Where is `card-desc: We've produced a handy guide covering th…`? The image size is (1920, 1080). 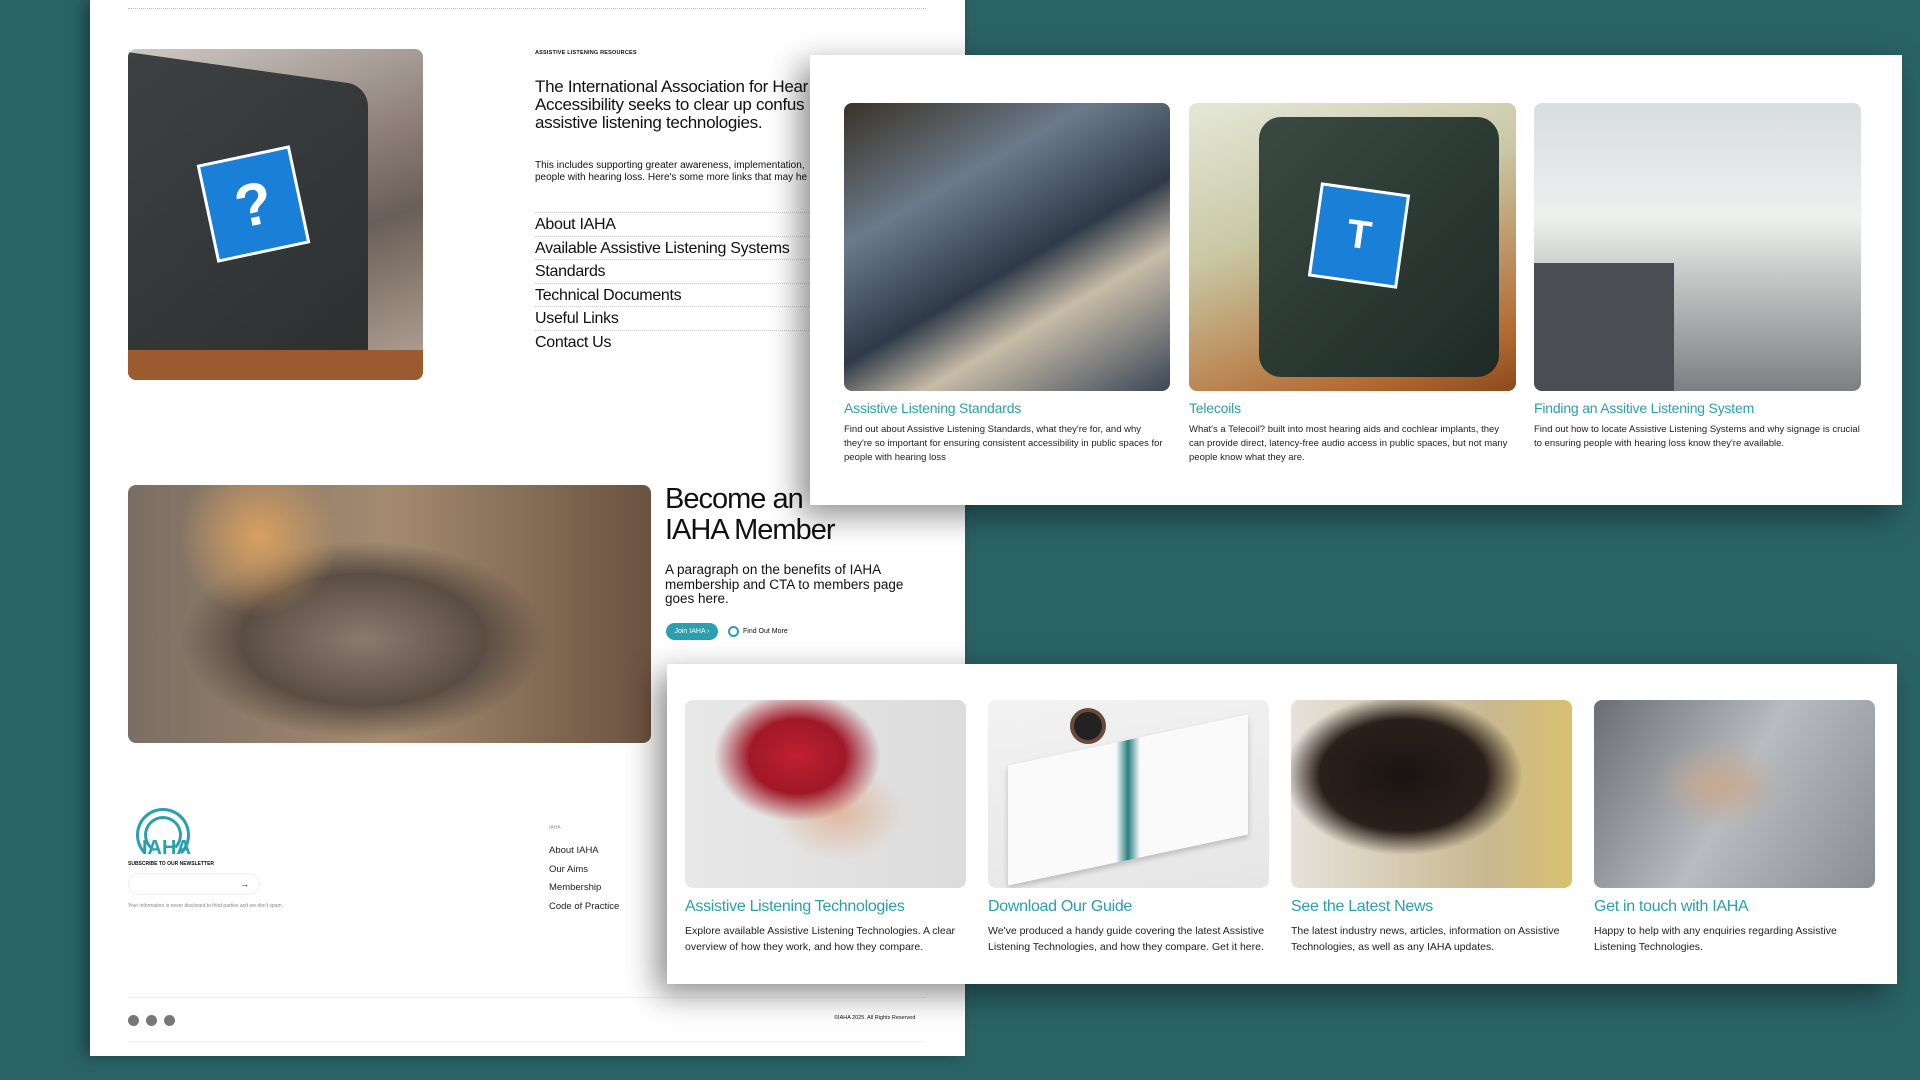
card-desc: We've produced a handy guide covering th… is located at coordinates (1126, 939).